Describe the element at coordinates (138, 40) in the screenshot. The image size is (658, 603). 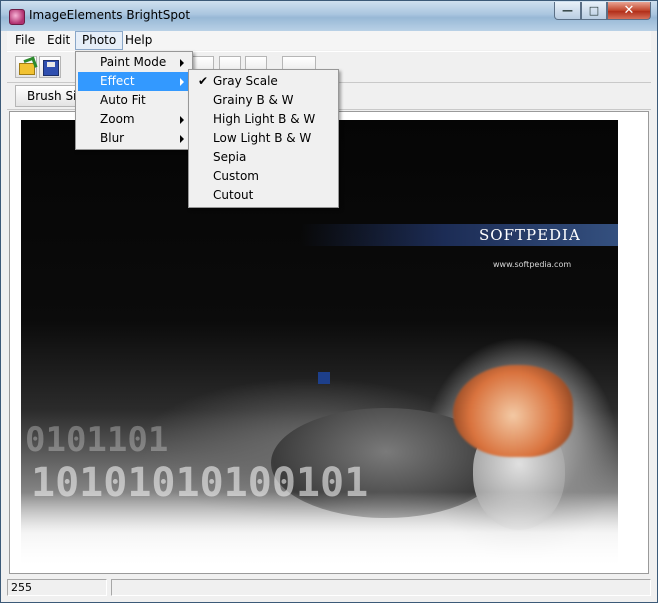
I see `menu-help: Help` at that location.